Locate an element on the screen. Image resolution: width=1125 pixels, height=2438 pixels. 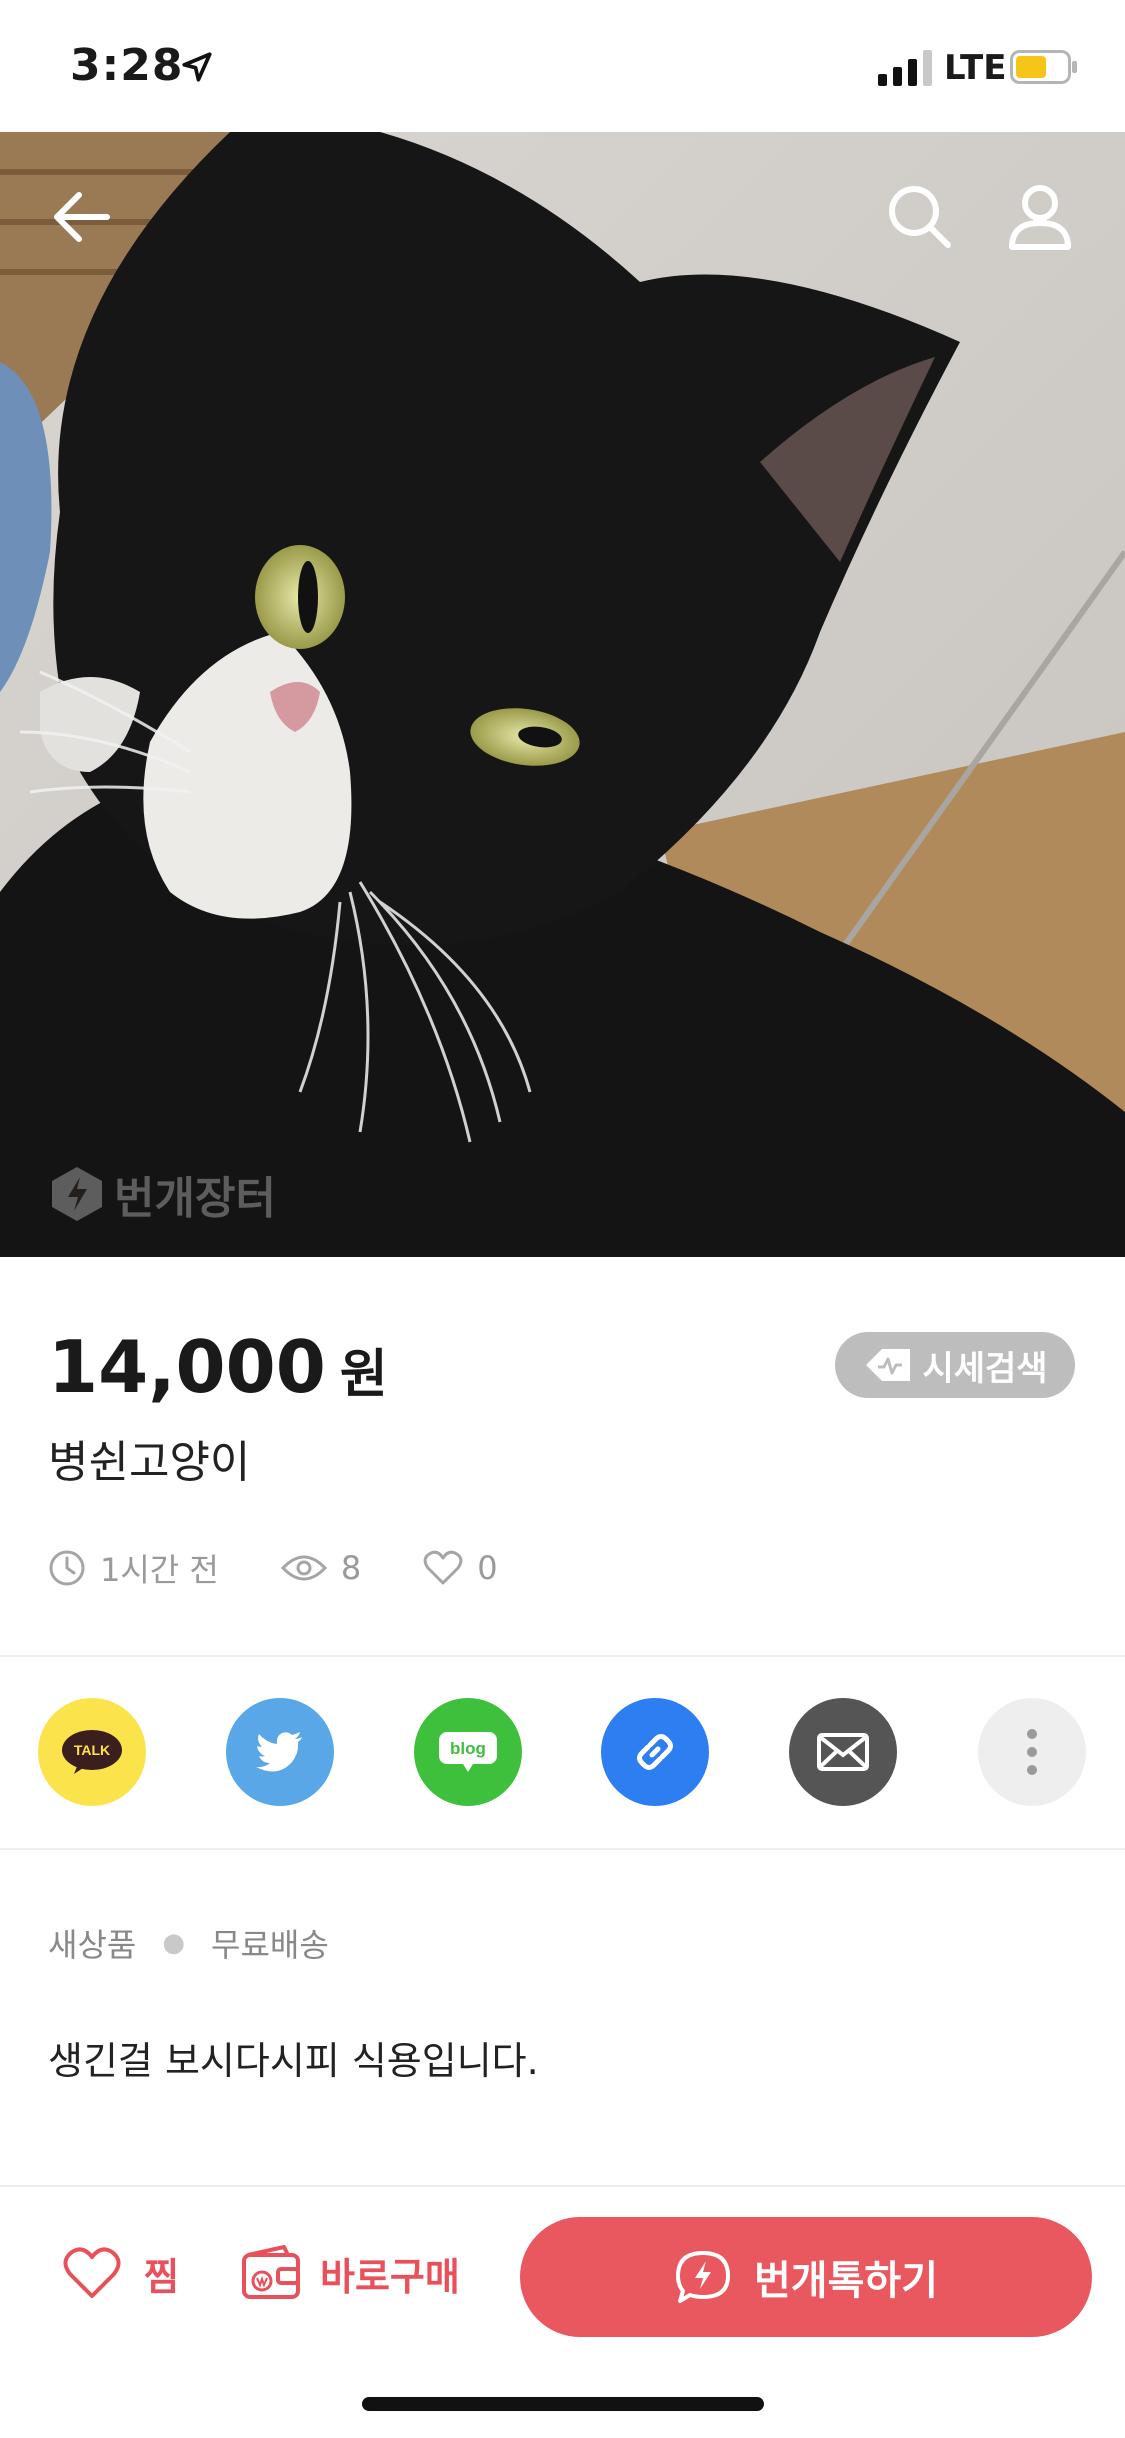
more-vertical-icon is located at coordinates (1032, 1752).